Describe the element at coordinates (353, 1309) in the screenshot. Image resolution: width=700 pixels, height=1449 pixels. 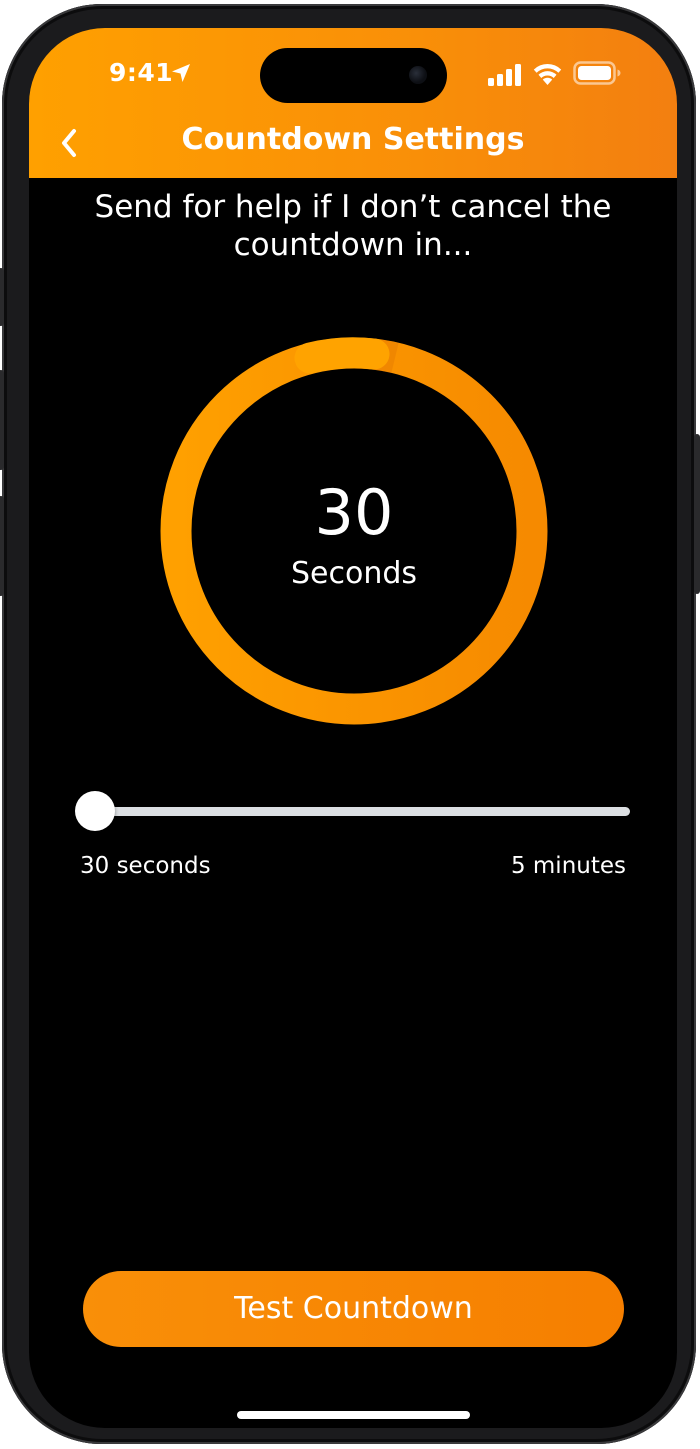
I see `test-countdown-button: Test Countdown` at that location.